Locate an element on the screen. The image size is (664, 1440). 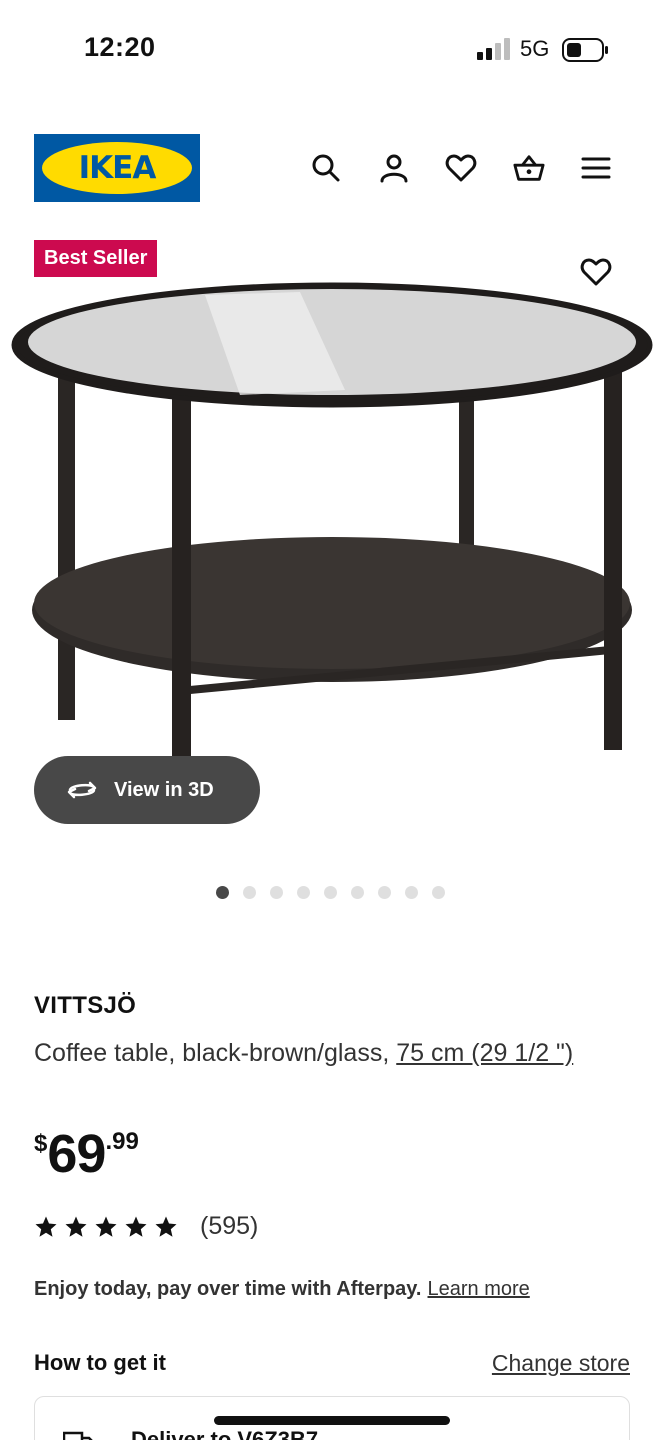
home-indicator is located at coordinates (332, 1420).